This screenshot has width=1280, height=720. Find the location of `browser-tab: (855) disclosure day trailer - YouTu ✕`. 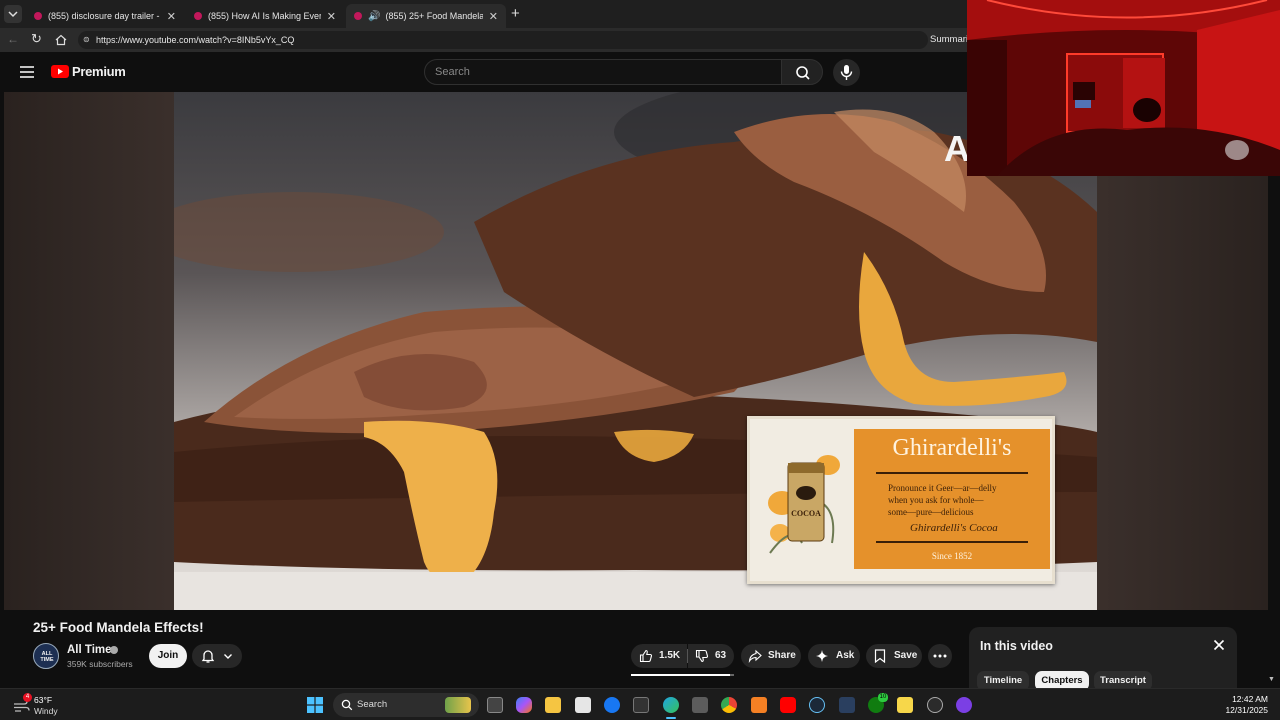

browser-tab: (855) disclosure day trailer - YouTu ✕ is located at coordinates (105, 16).